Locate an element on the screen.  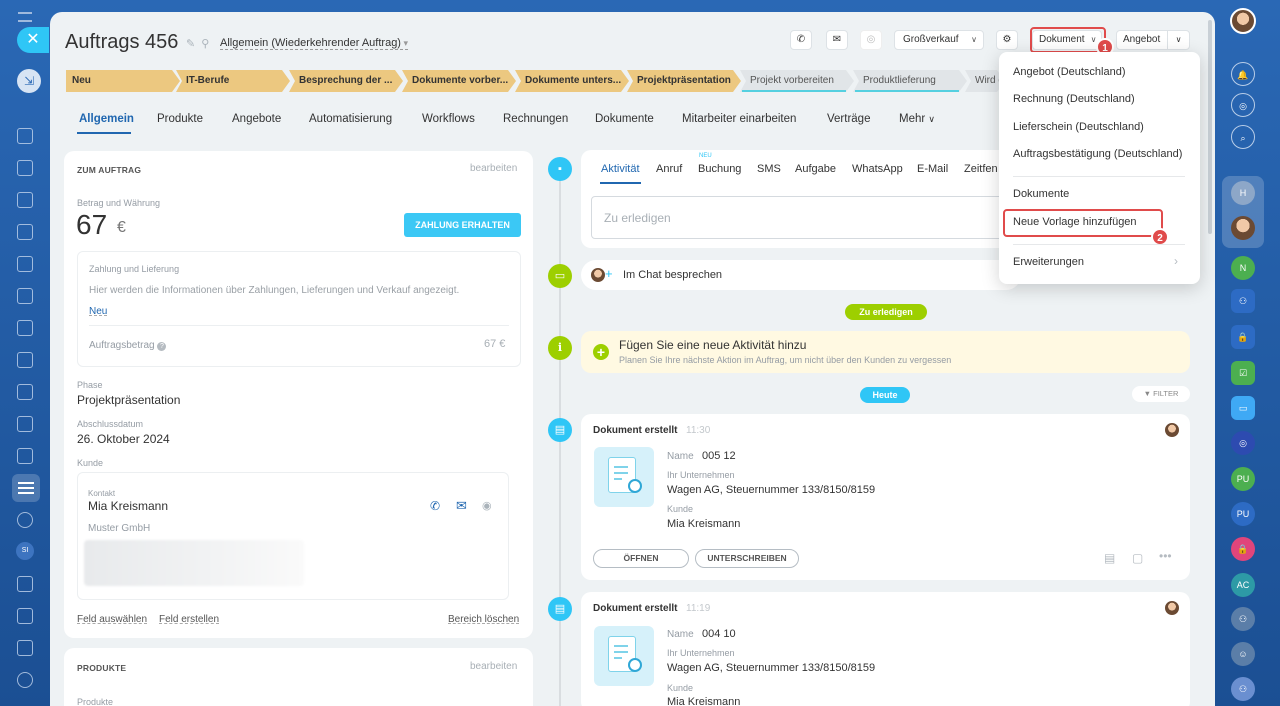
activity-tab-zeitfenster: Zeitfen is located at coordinates (981, 169).